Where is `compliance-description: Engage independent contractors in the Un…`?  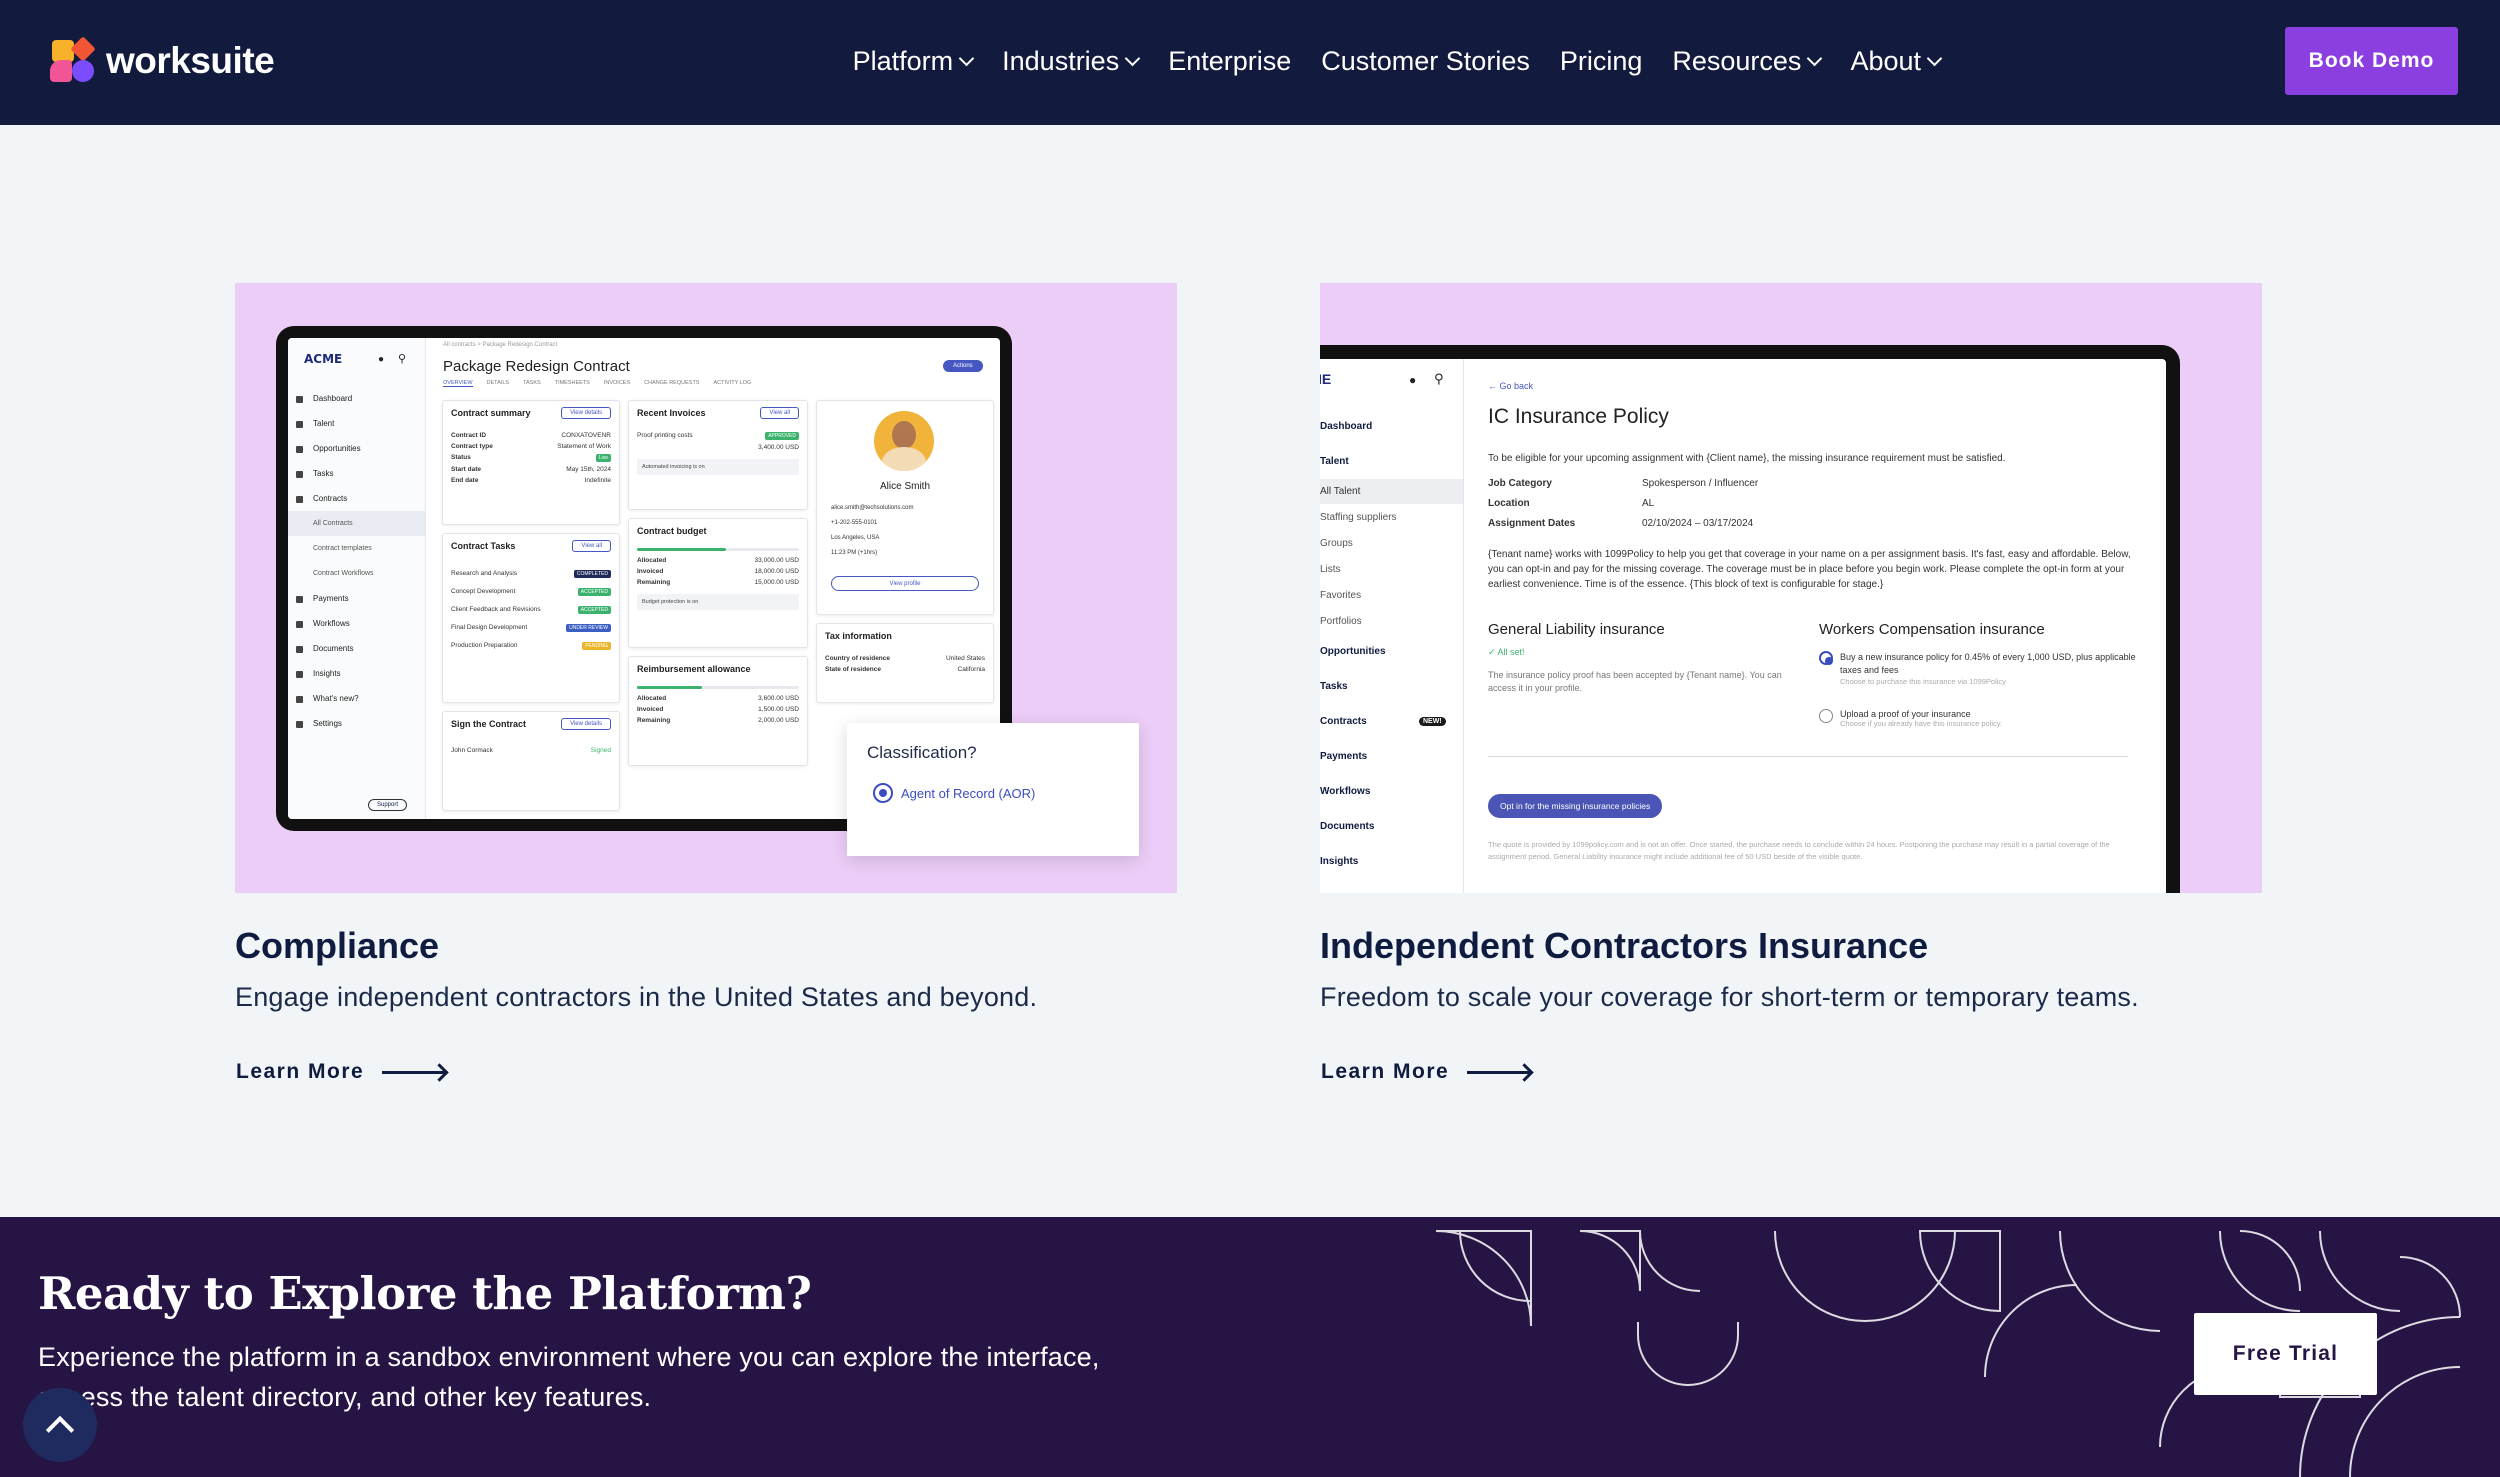 compliance-description: Engage independent contractors in the Un… is located at coordinates (636, 997).